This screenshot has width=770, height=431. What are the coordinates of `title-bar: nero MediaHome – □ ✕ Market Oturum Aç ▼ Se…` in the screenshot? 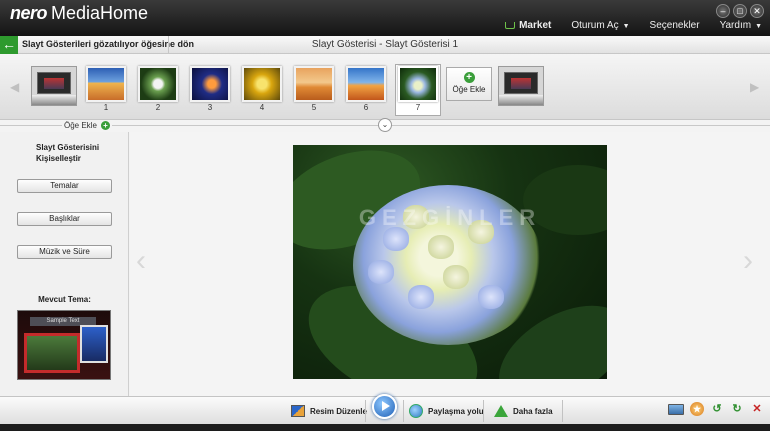 It's located at (385, 18).